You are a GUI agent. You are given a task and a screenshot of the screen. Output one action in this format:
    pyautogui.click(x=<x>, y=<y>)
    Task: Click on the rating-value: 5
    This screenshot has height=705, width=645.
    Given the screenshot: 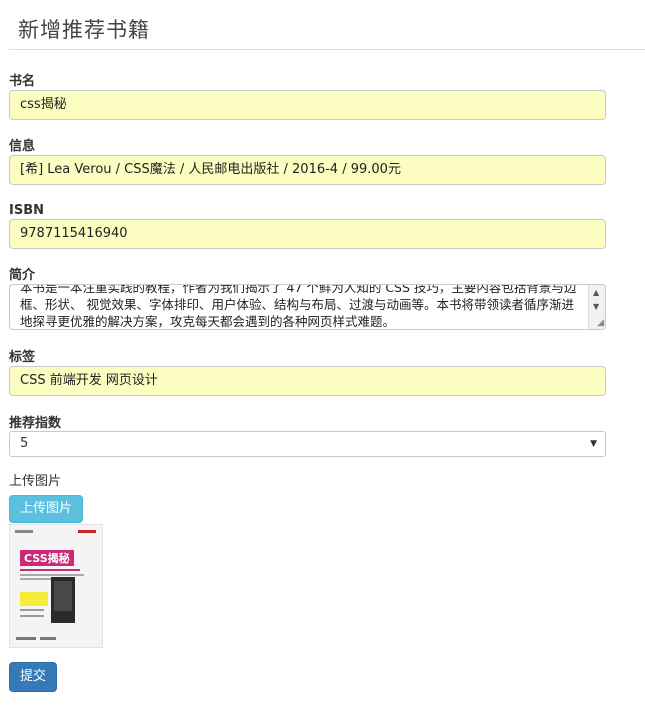 What is the action you would take?
    pyautogui.click(x=24, y=443)
    